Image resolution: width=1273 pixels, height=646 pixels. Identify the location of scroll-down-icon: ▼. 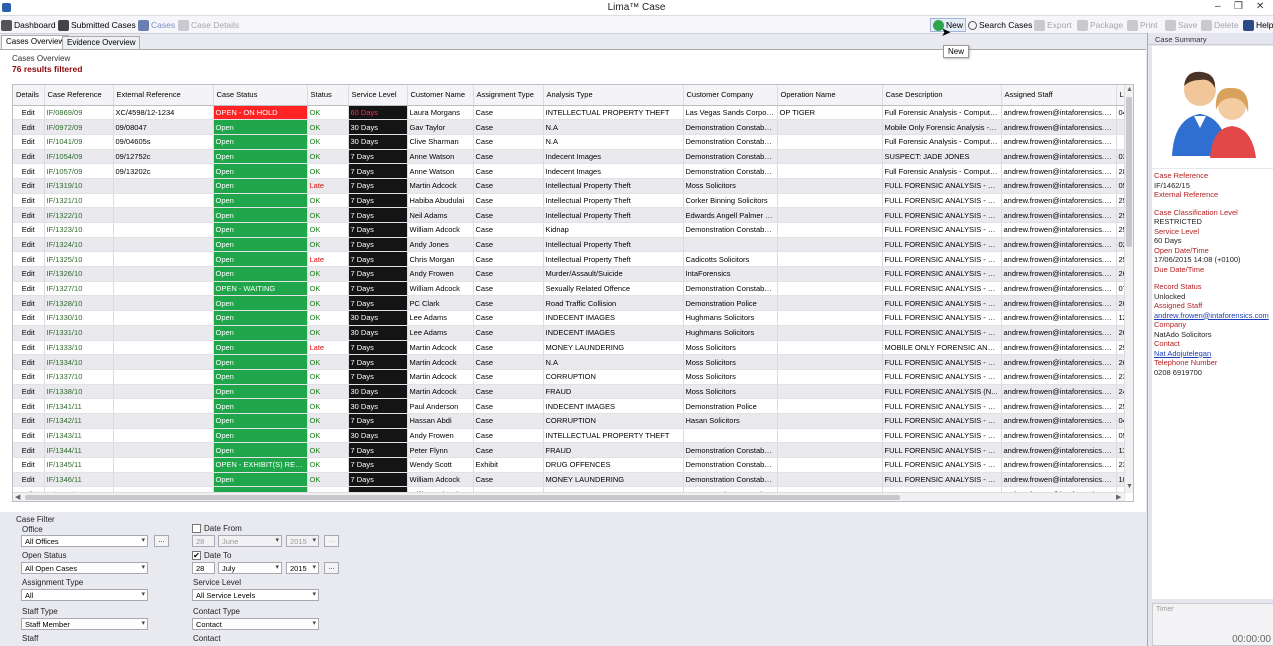
(1129, 486).